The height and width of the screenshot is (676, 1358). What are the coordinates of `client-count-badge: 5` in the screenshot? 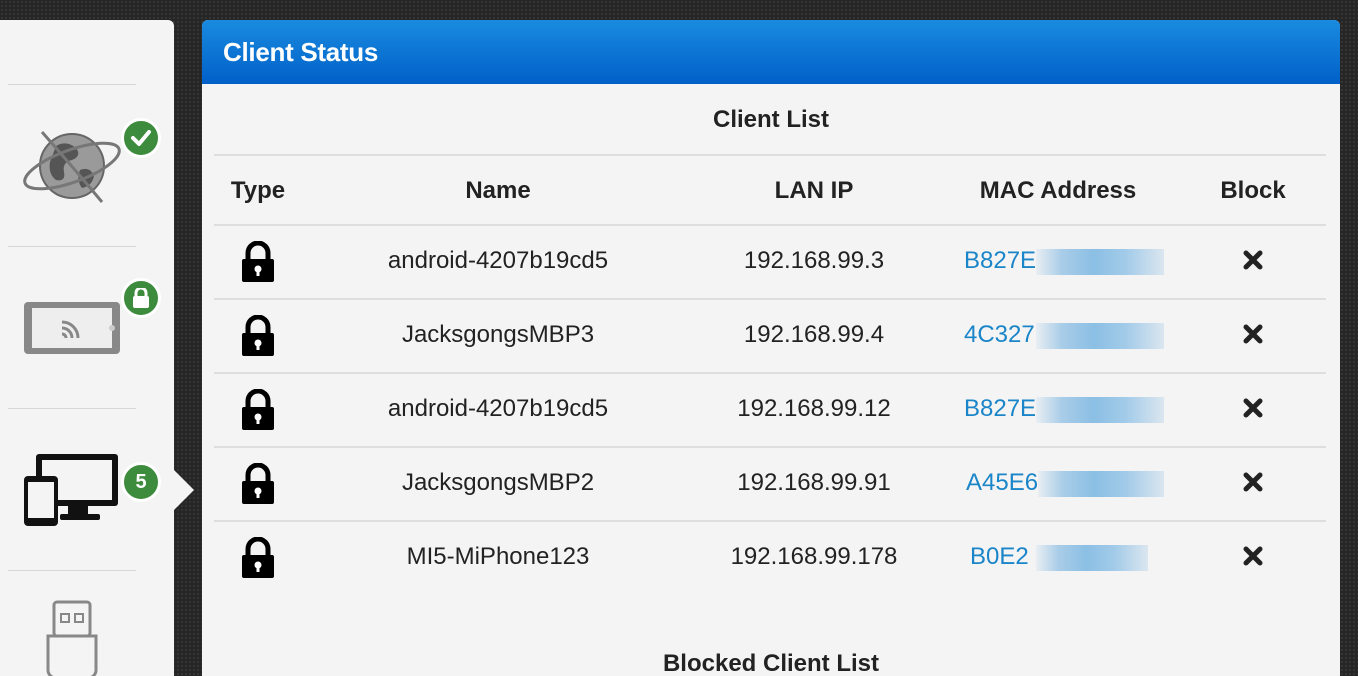 It's located at (141, 482).